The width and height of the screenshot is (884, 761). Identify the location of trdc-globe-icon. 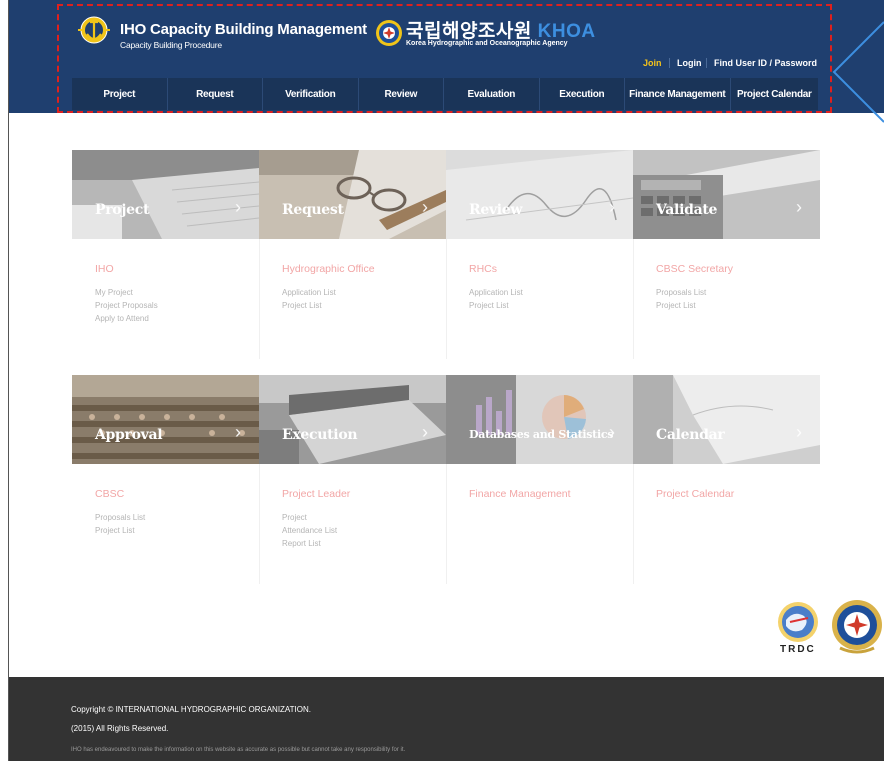
(798, 622).